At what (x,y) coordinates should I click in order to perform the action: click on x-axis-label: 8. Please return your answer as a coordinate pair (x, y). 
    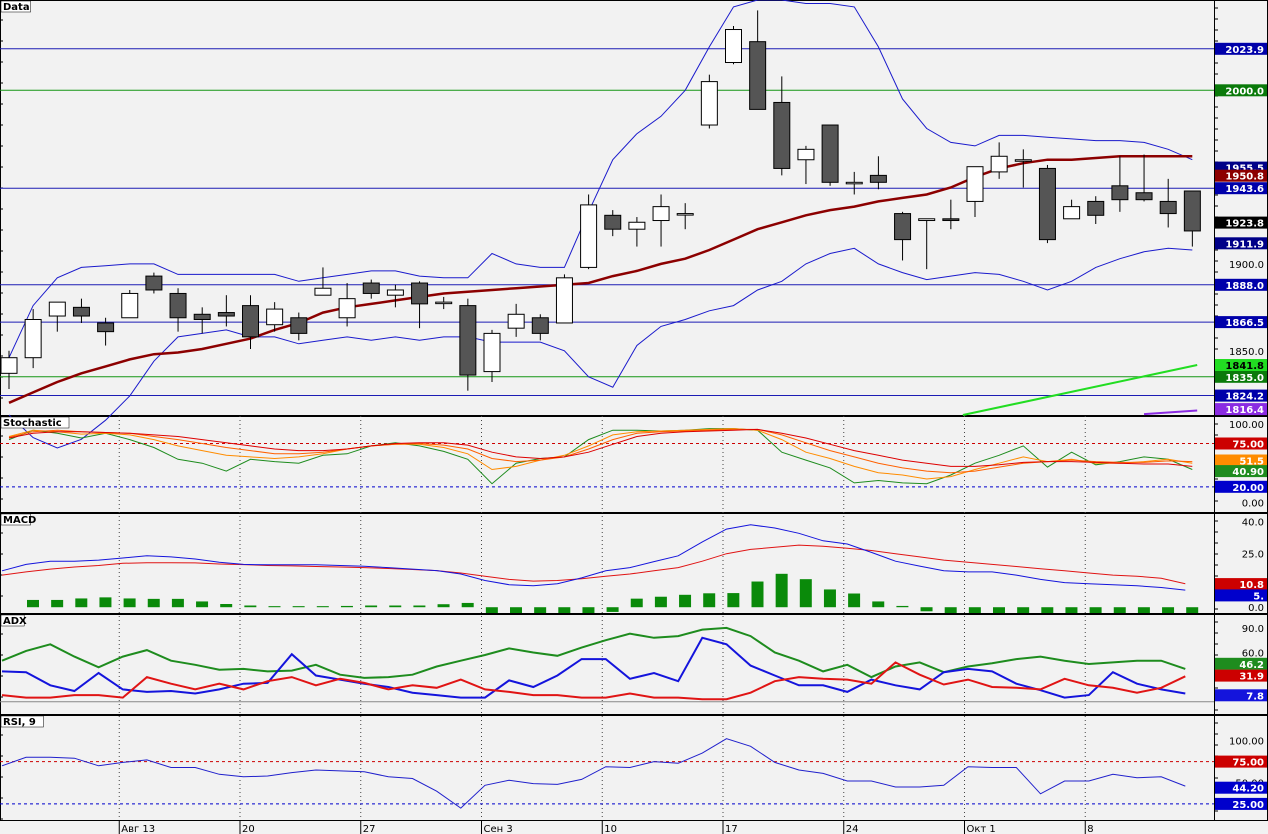
    Looking at the image, I should click on (1090, 829).